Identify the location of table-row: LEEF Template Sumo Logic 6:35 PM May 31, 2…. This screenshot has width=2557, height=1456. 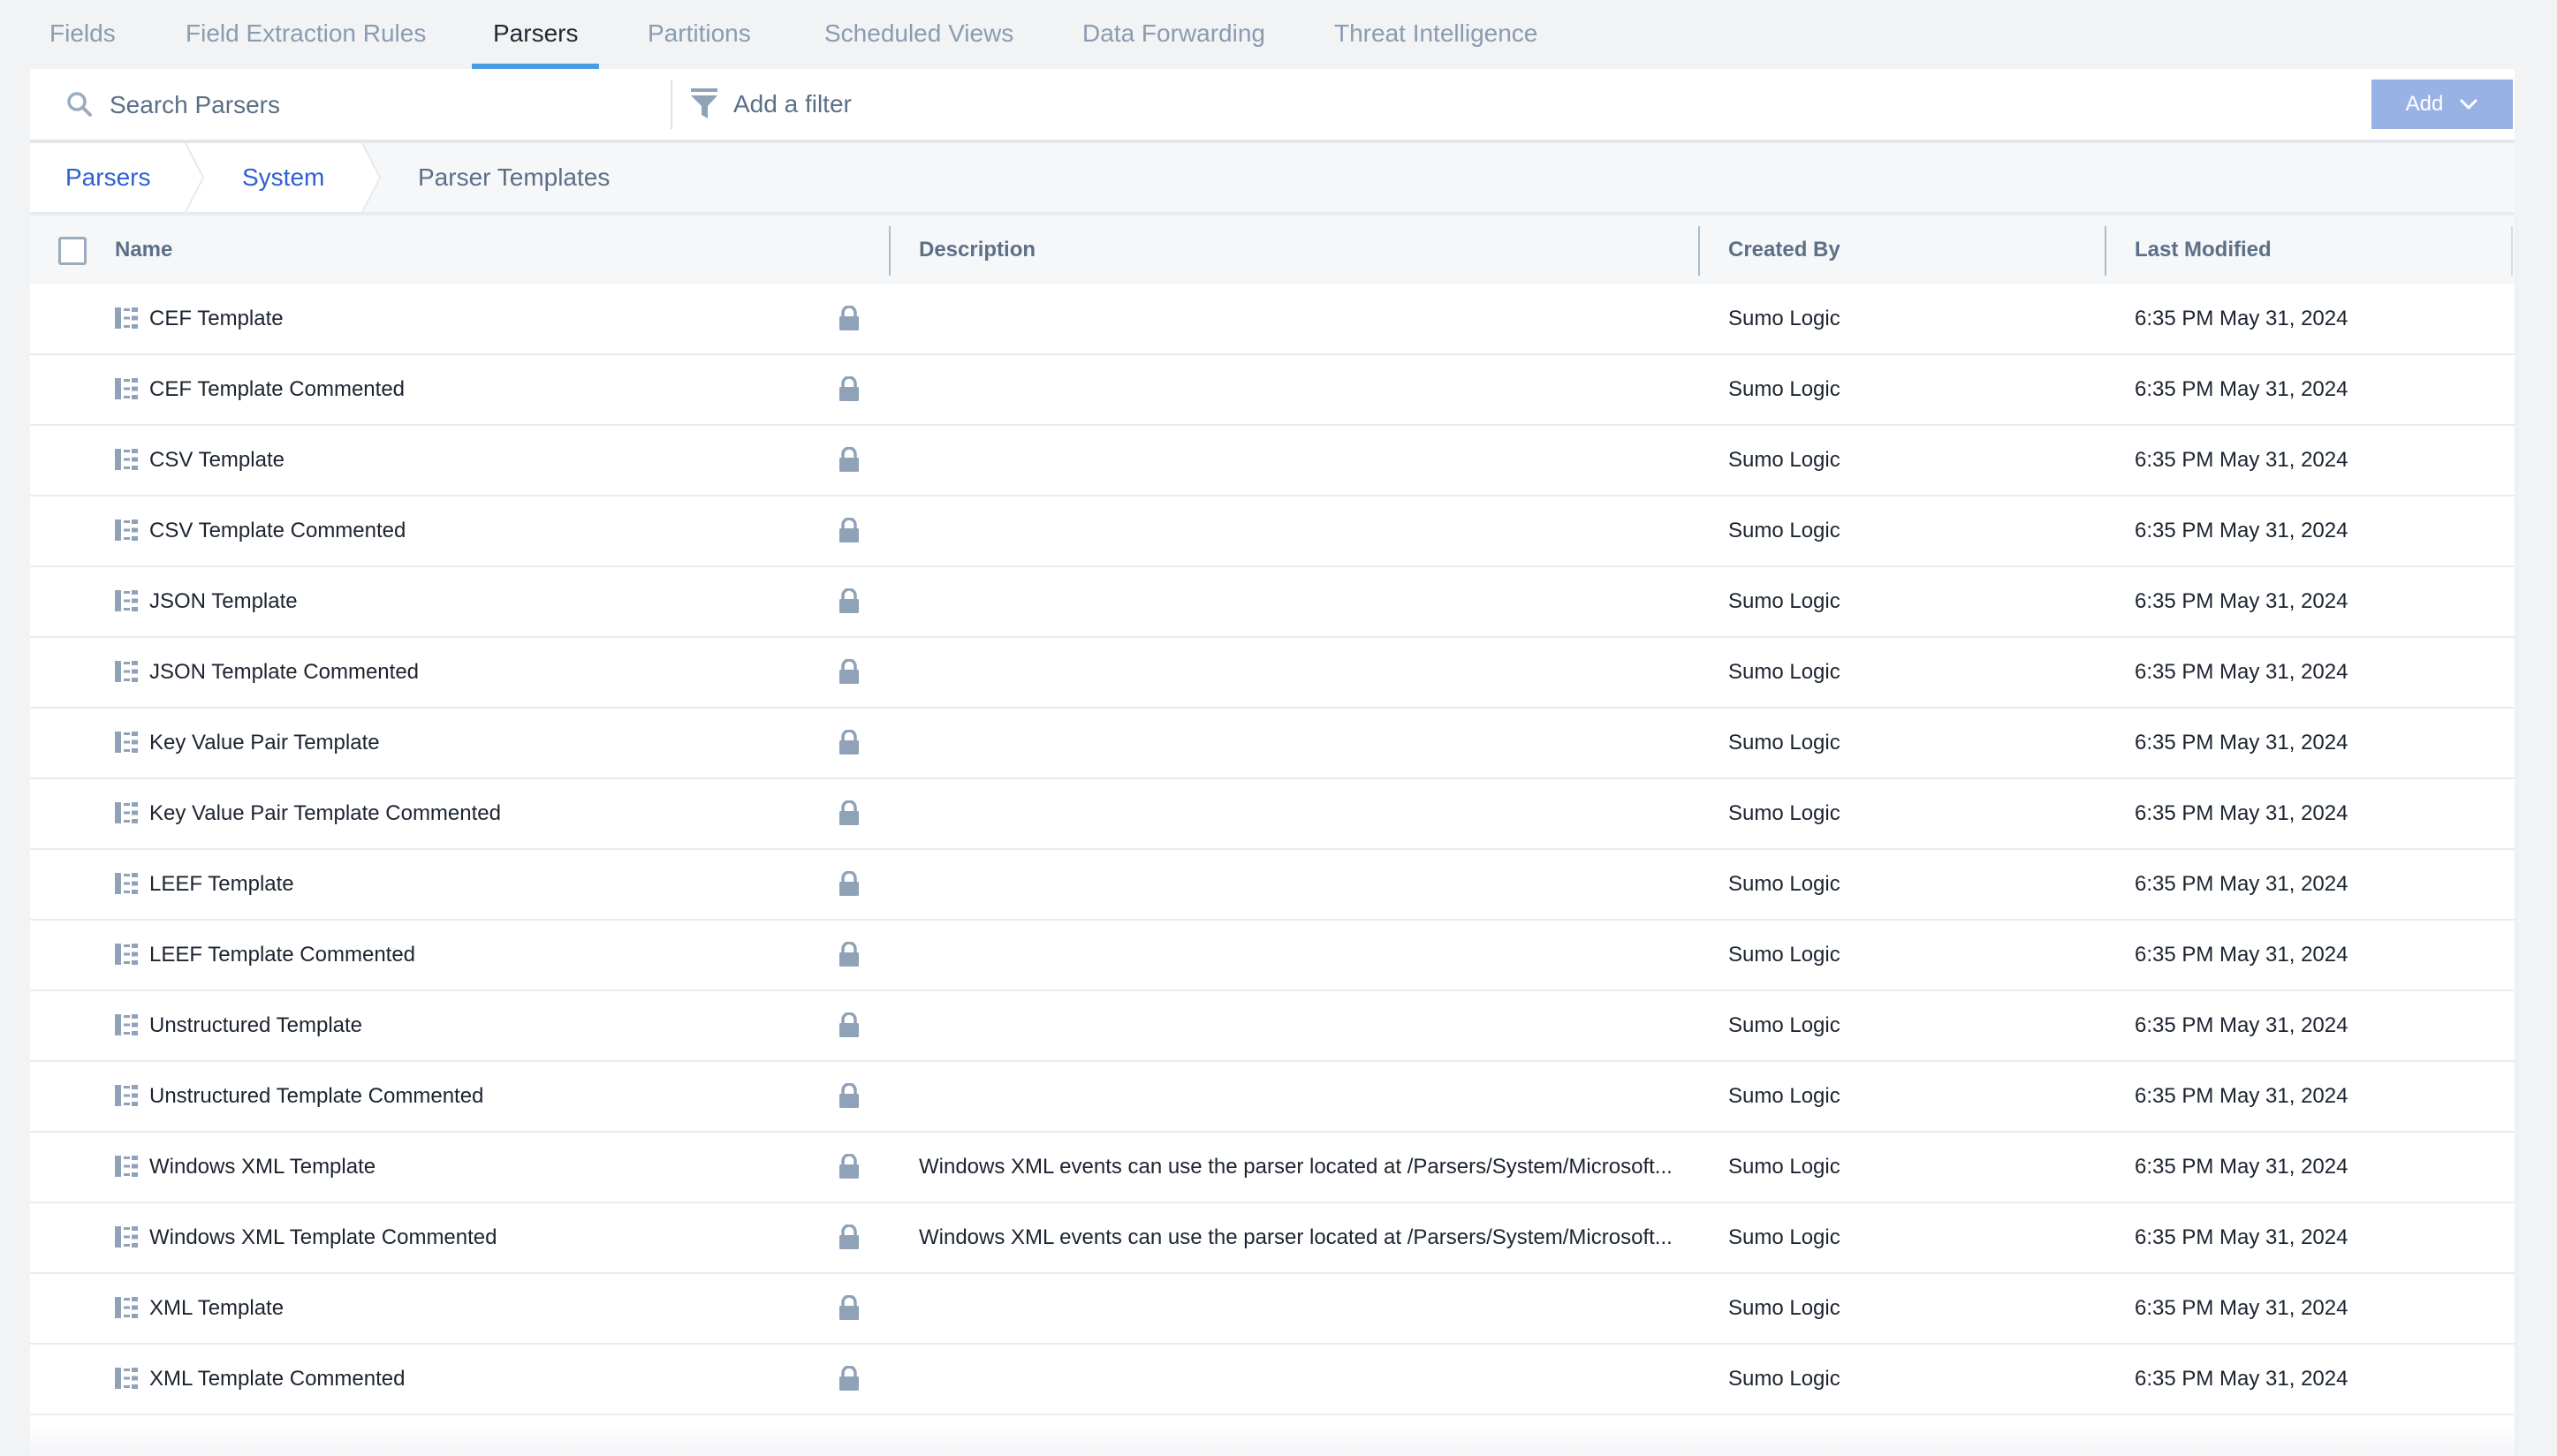
(1273, 885).